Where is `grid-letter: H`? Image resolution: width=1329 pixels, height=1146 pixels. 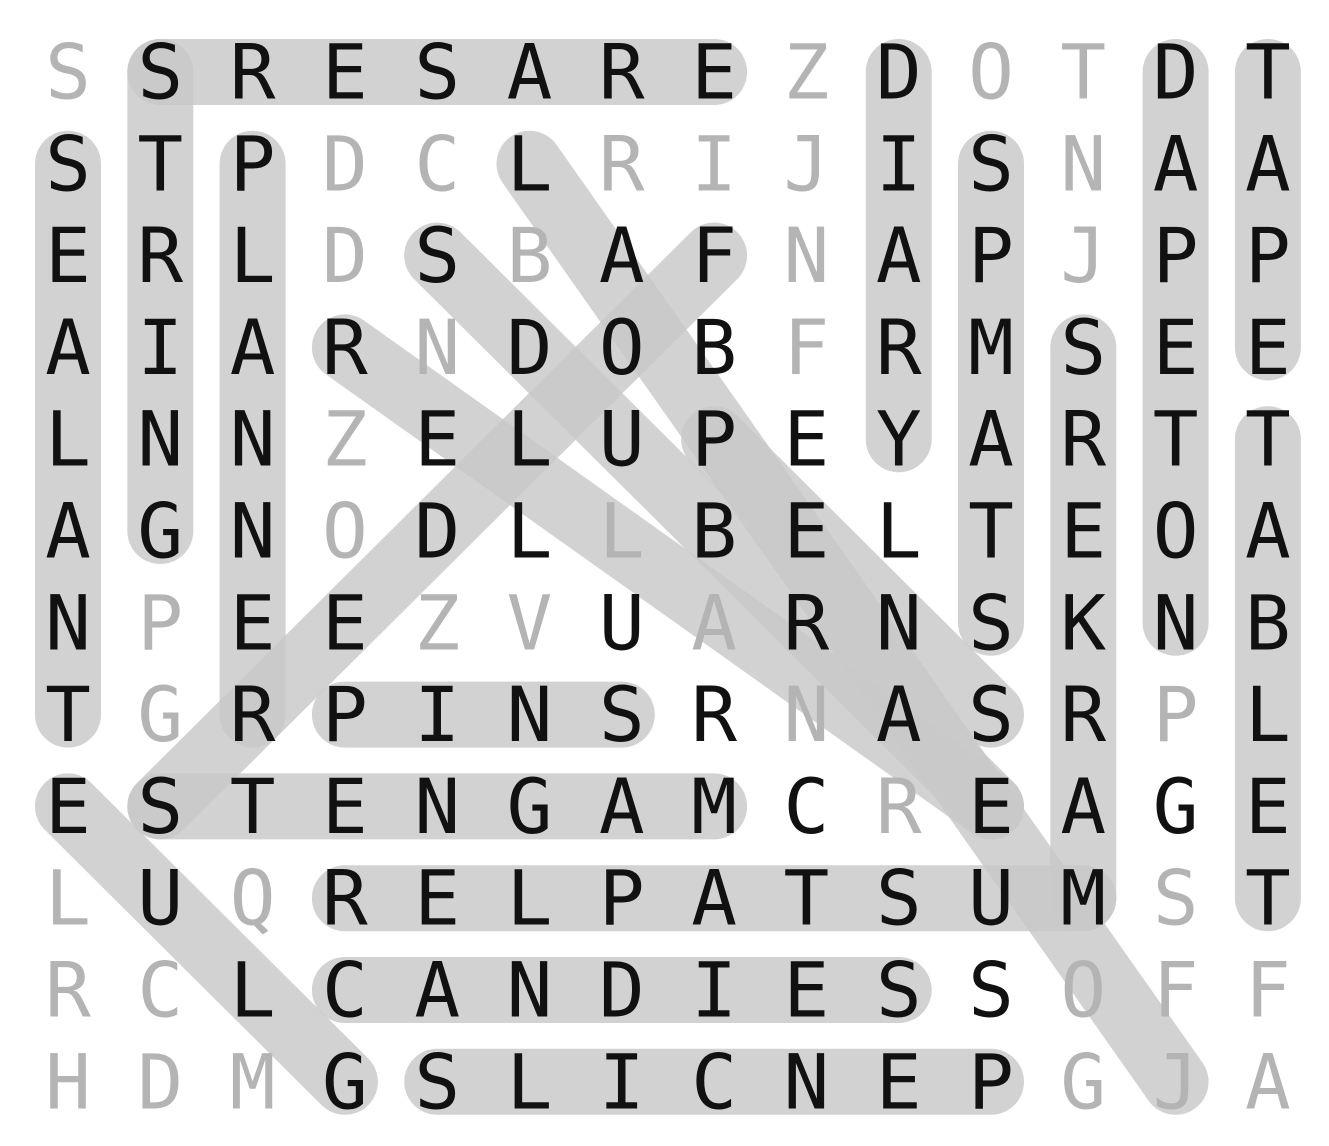
grid-letter: H is located at coordinates (68, 1081).